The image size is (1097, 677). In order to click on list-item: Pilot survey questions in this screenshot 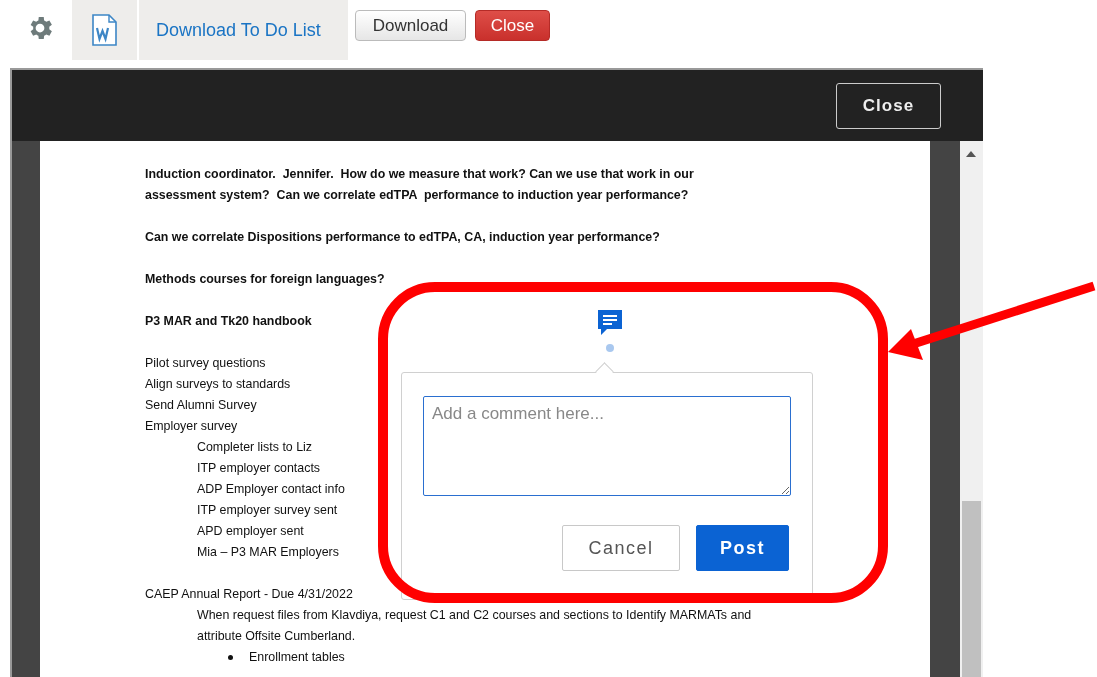, I will do `click(205, 363)`.